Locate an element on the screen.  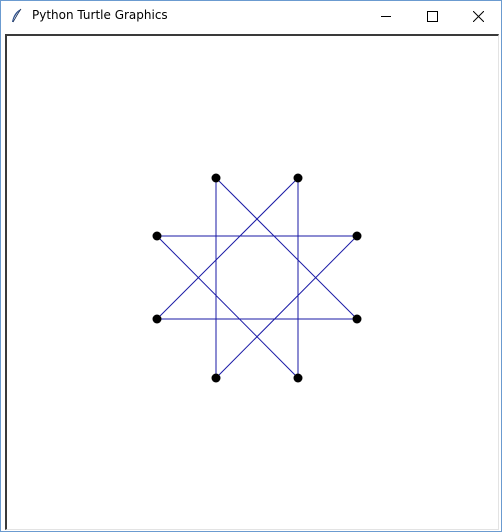
close-button is located at coordinates (478, 16).